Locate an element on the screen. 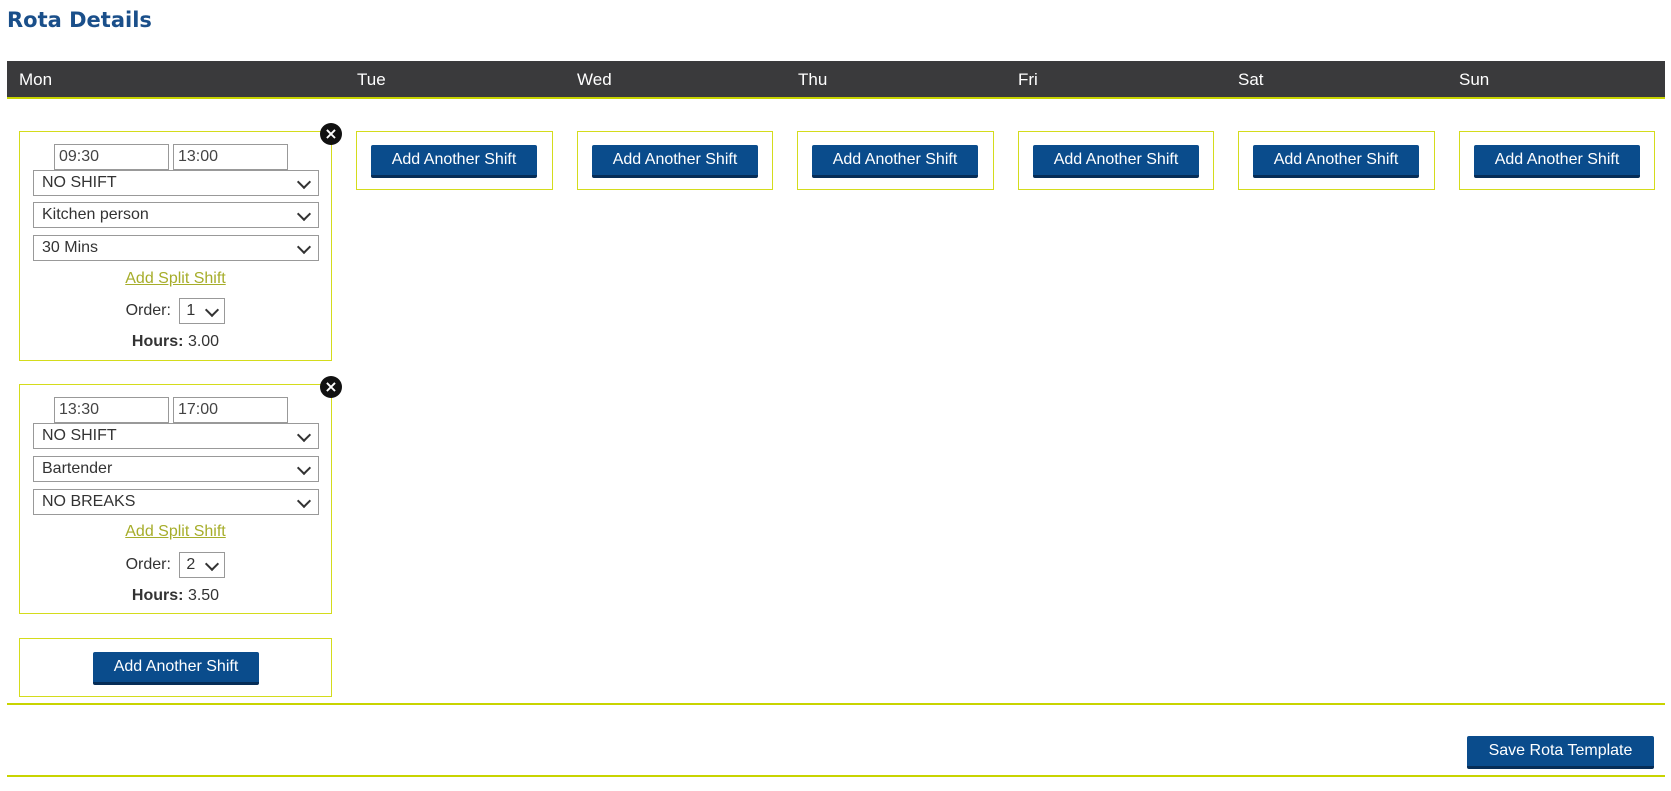 The width and height of the screenshot is (1671, 791). role-value: Kitchen person is located at coordinates (95, 214).